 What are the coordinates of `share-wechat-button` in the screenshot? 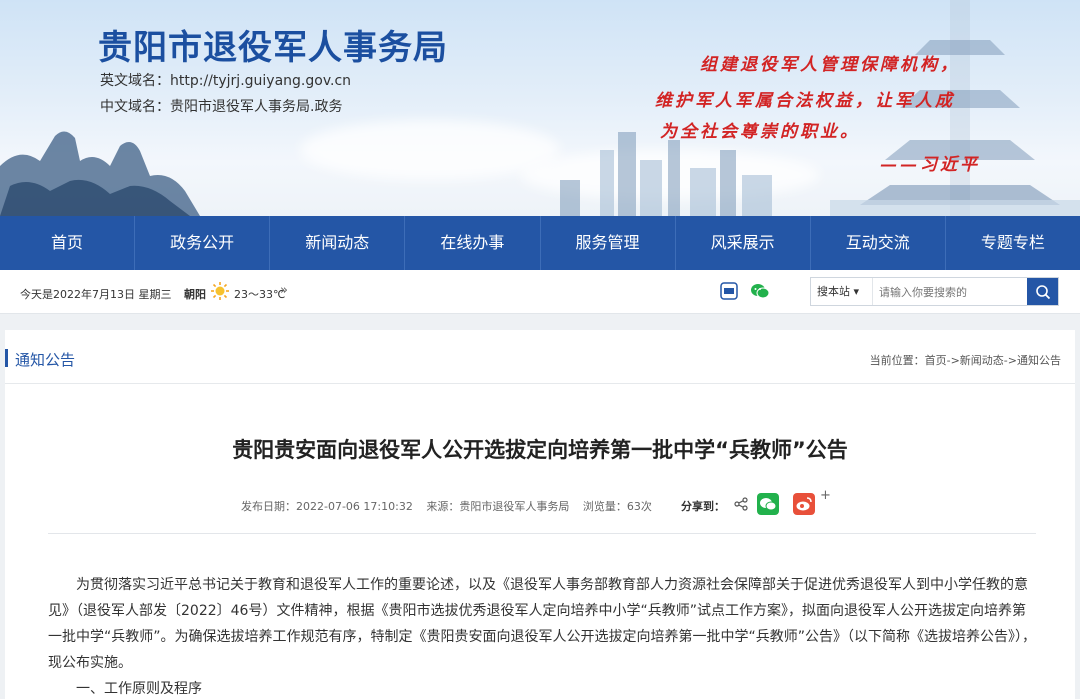 It's located at (768, 504).